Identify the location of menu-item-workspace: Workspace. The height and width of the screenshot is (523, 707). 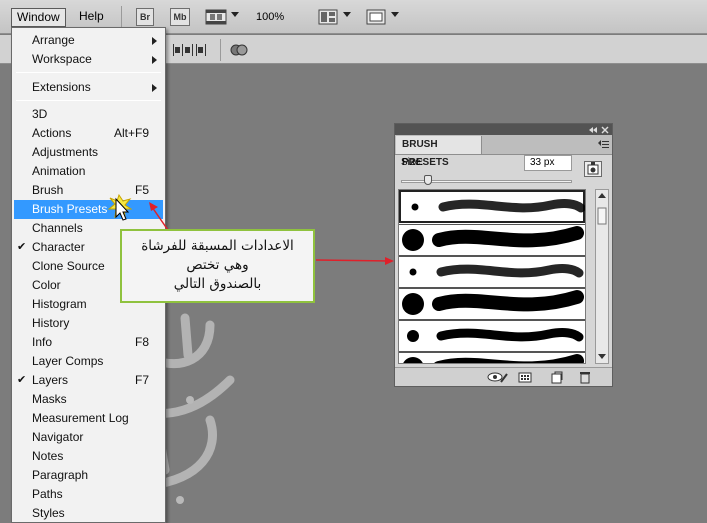
(88, 59).